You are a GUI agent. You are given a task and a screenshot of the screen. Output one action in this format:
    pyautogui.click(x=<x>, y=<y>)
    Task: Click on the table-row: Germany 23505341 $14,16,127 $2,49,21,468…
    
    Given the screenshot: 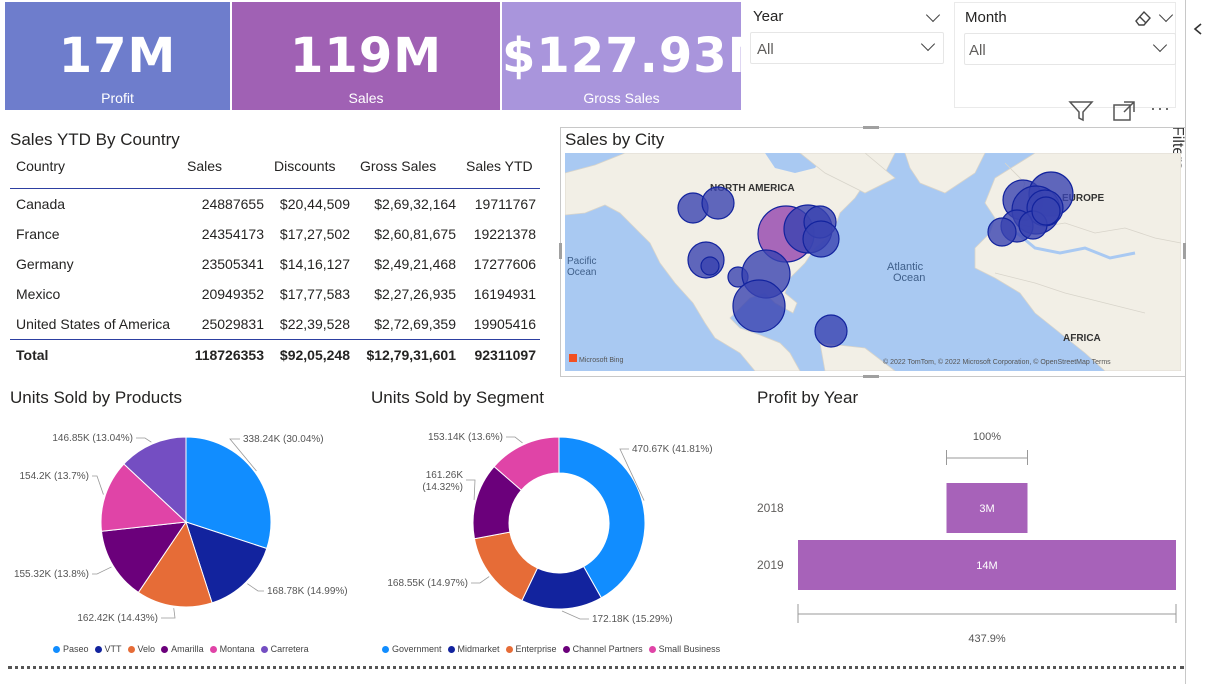 What is the action you would take?
    pyautogui.click(x=275, y=264)
    